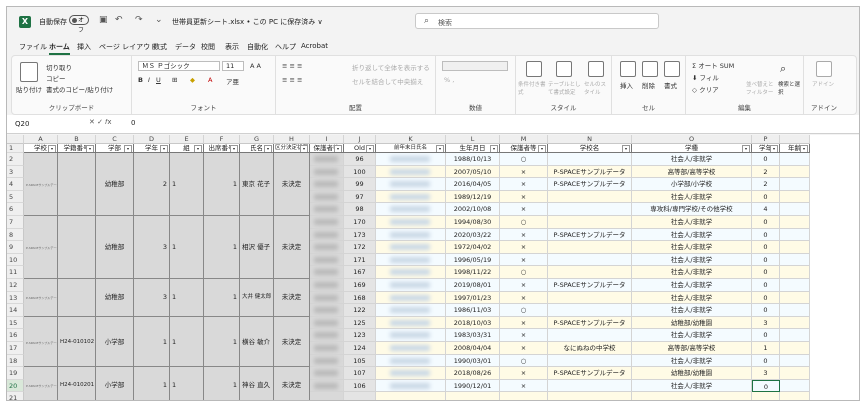 The width and height of the screenshot is (868, 409). Describe the element at coordinates (628, 69) in the screenshot. I see `insert-cells-icon` at that location.